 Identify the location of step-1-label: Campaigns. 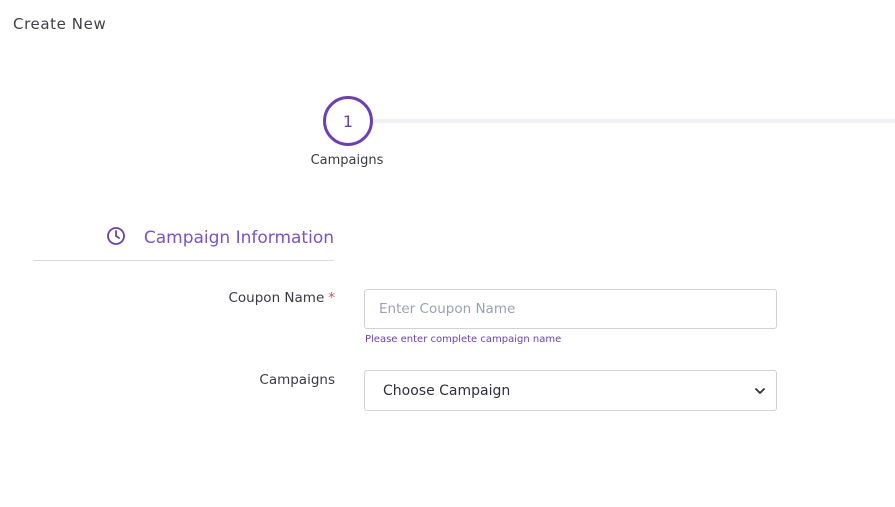
(347, 160).